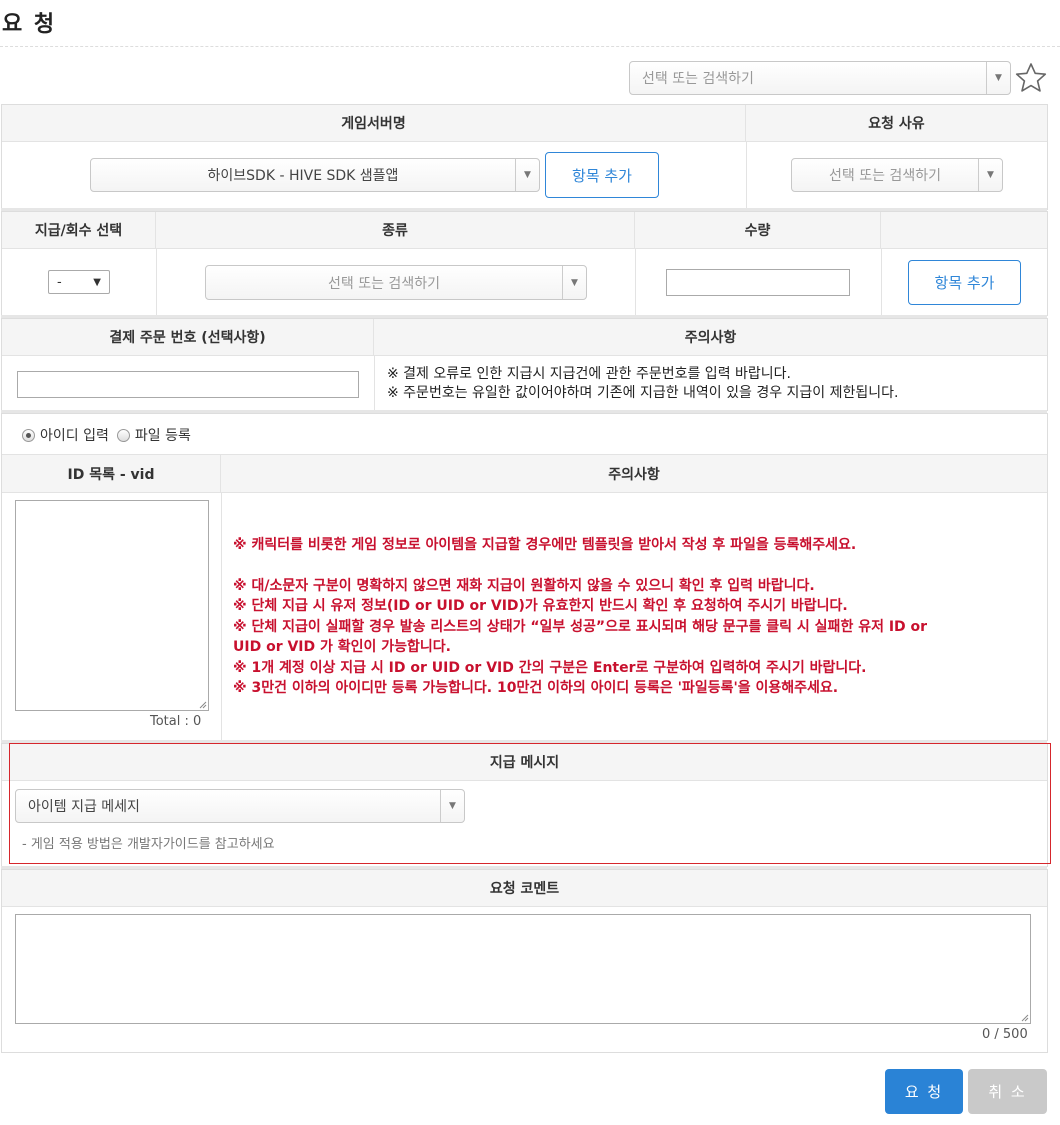 The image size is (1060, 1125). Describe the element at coordinates (28, 435) in the screenshot. I see `radio-id-input` at that location.